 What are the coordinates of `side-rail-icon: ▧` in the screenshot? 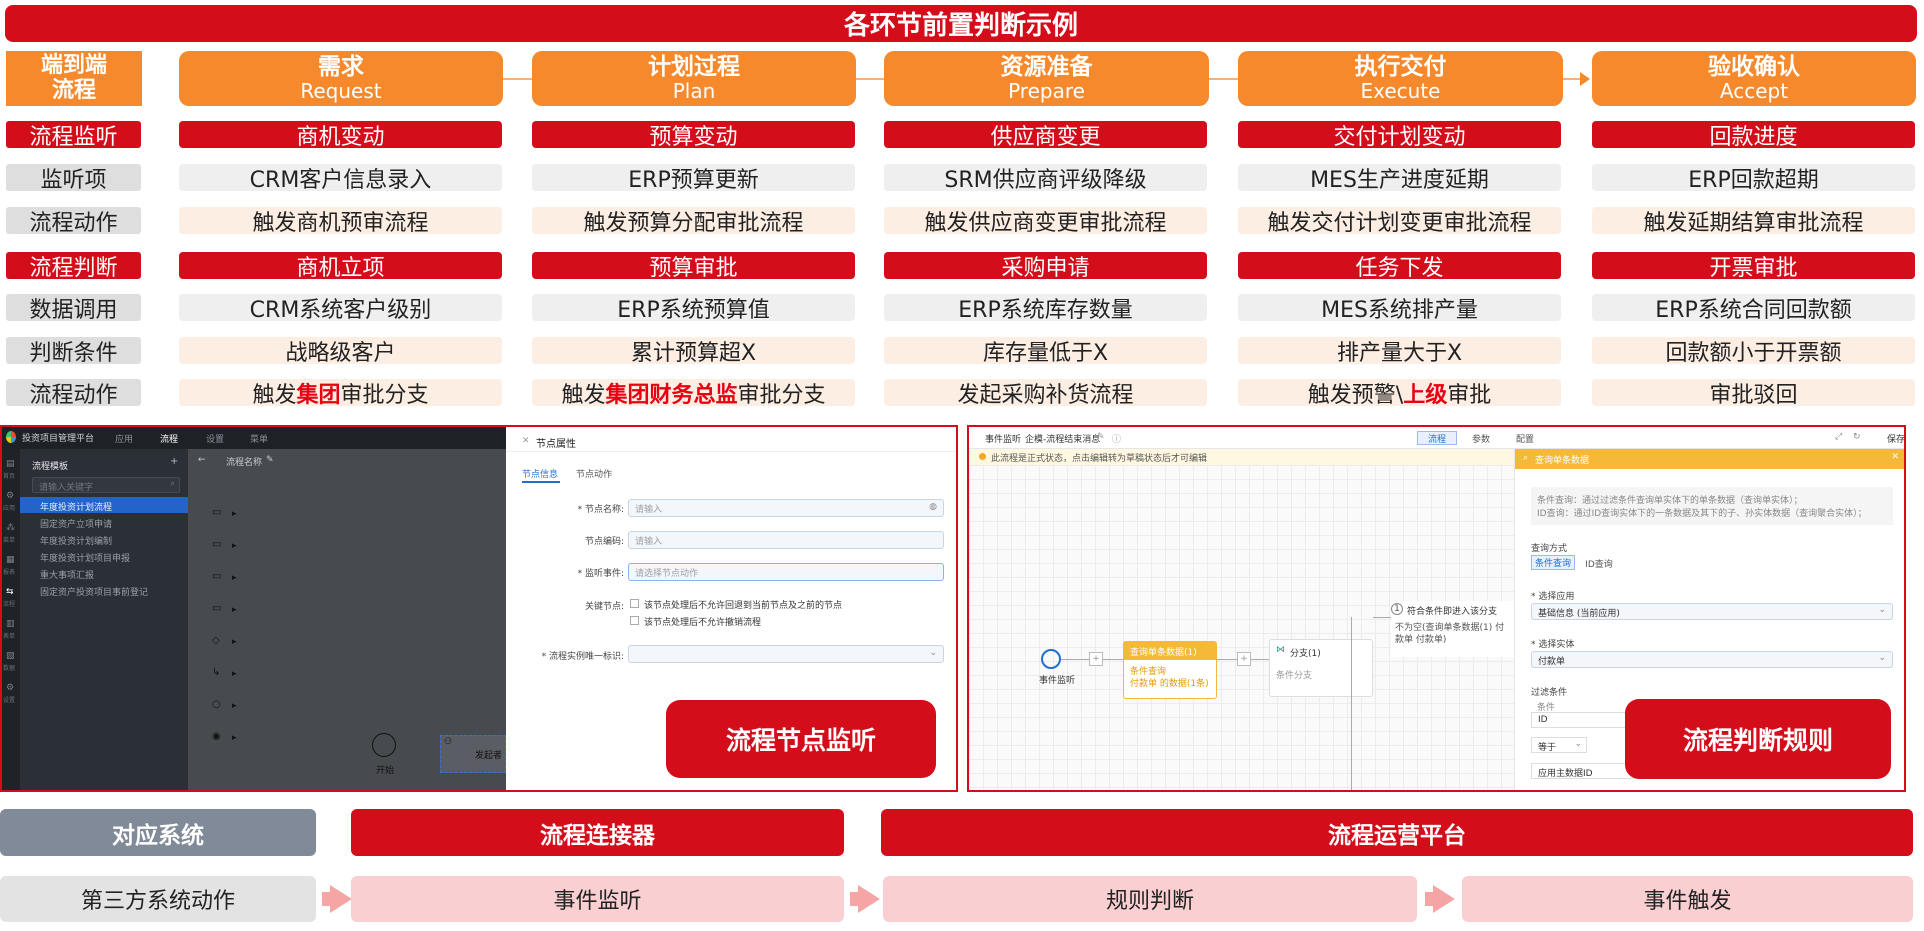 It's located at (10, 656).